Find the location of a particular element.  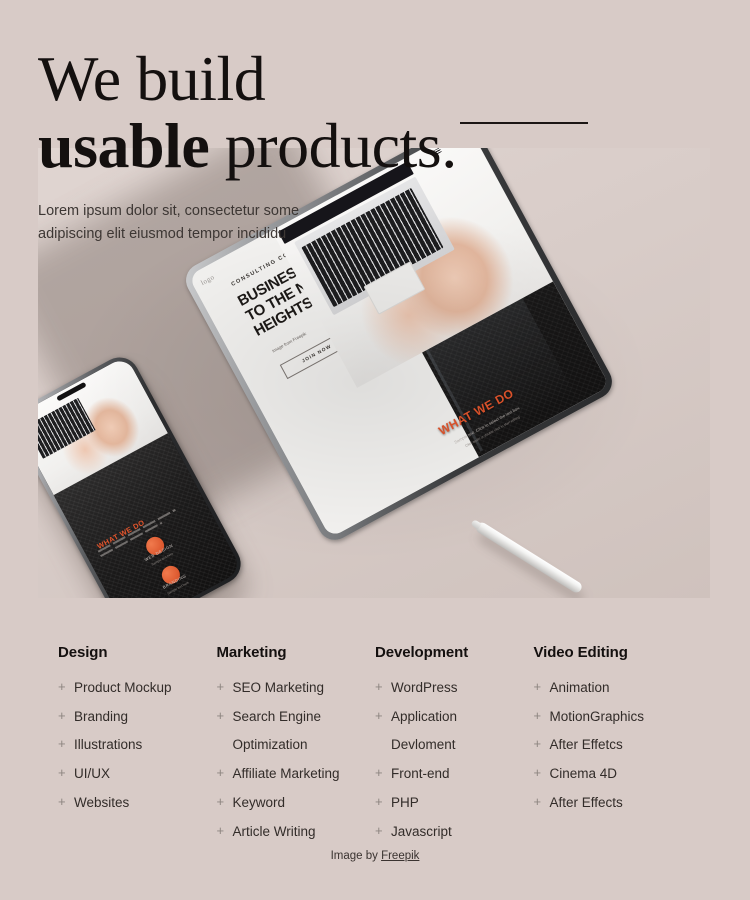

list-item-label: Javascript is located at coordinates (421, 831).